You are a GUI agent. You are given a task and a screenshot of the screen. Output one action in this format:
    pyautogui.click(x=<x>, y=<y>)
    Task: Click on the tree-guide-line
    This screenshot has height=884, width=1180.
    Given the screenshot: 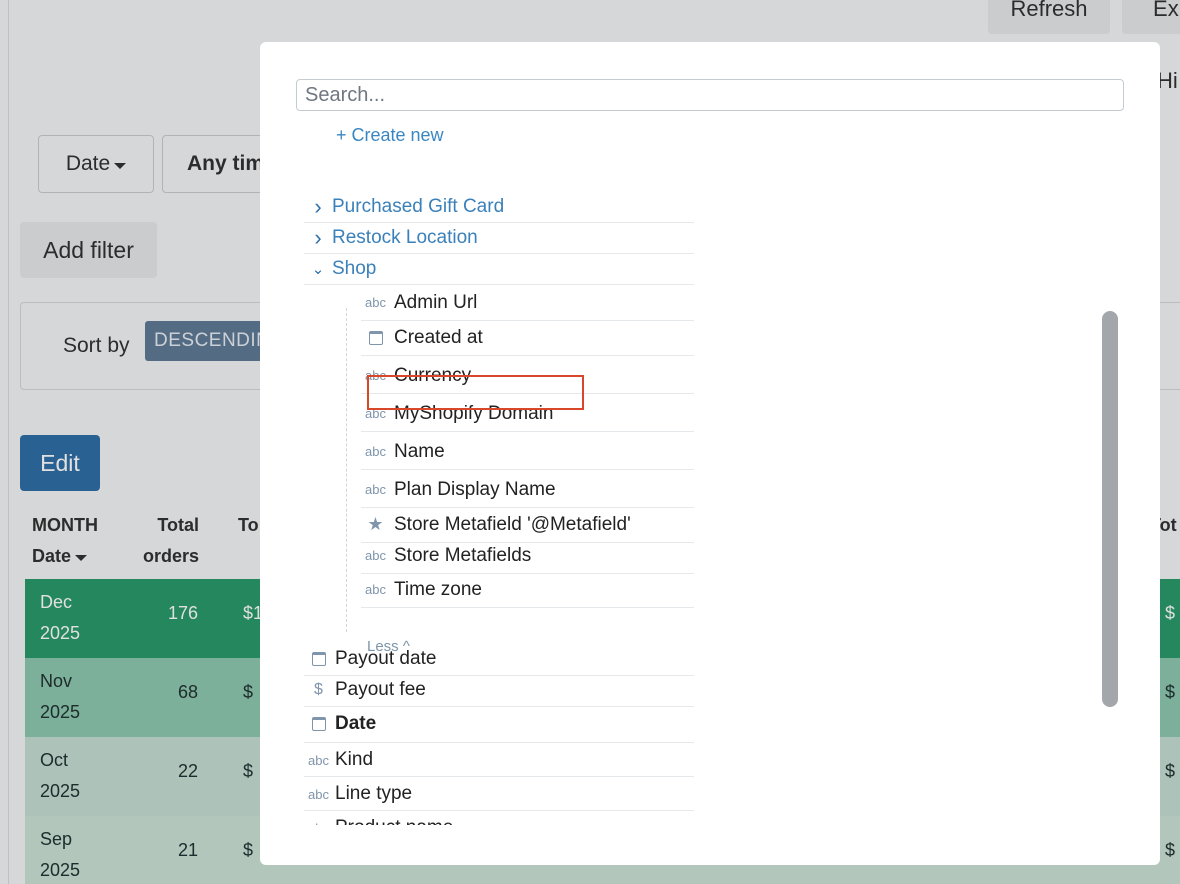 What is the action you would take?
    pyautogui.click(x=346, y=470)
    